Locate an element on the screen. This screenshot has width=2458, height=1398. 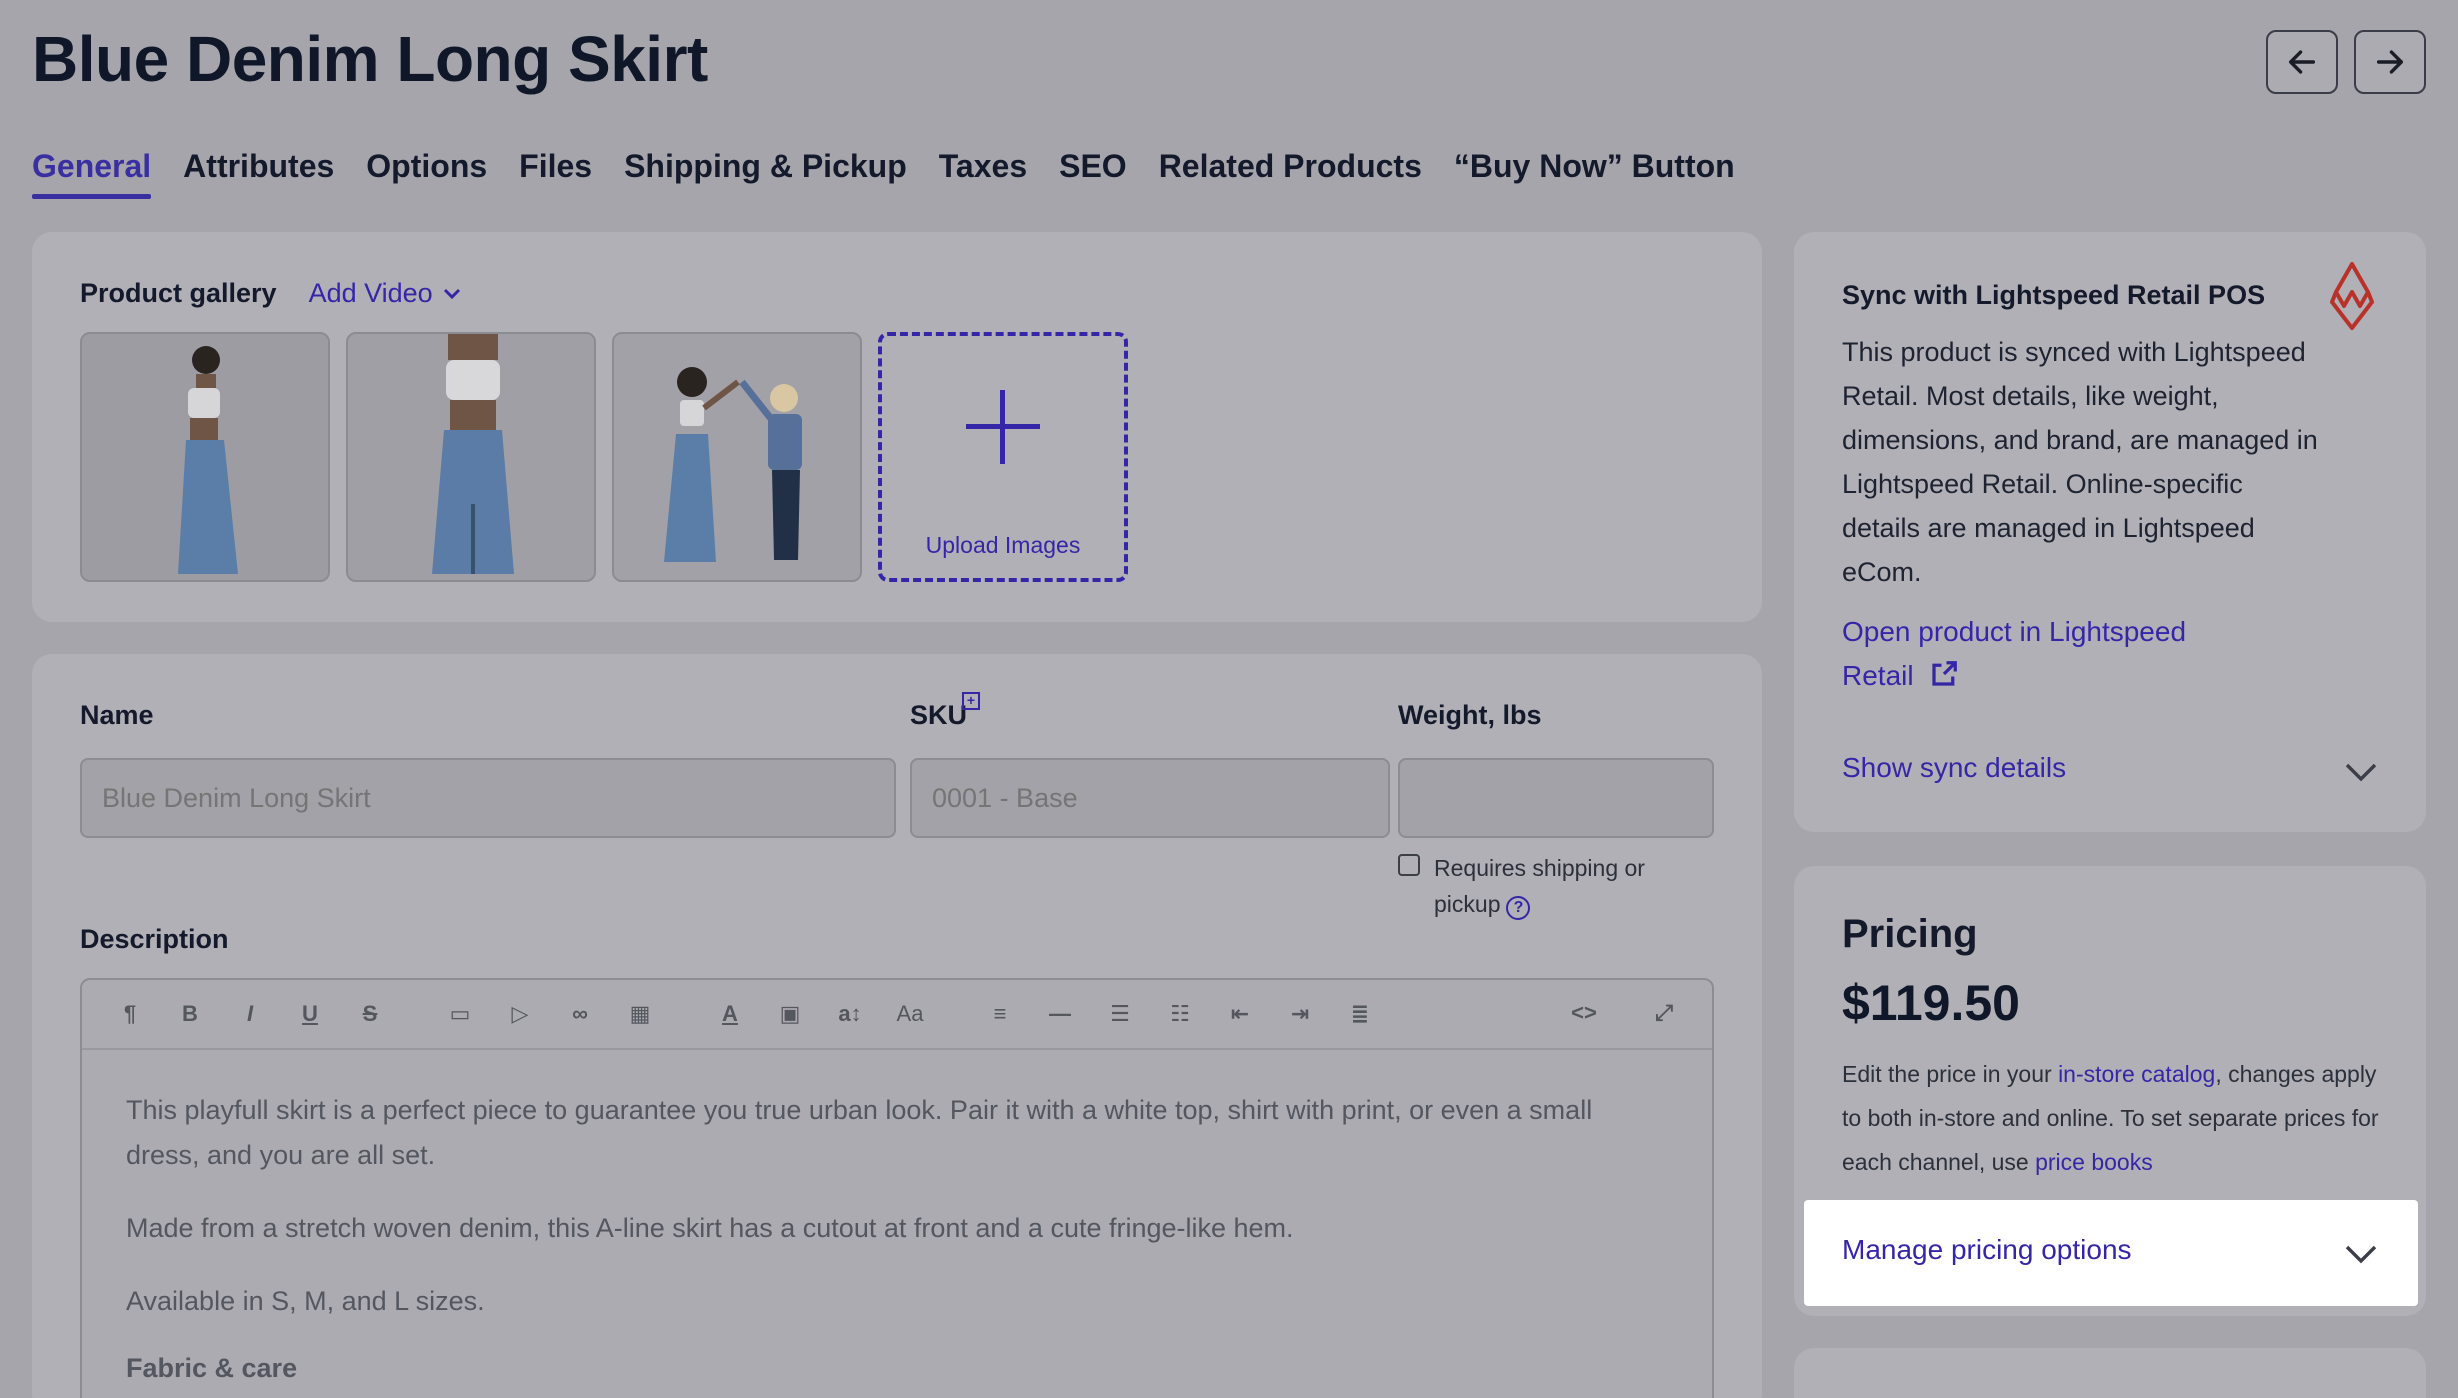
font-family-icon: Aa is located at coordinates (910, 1014).